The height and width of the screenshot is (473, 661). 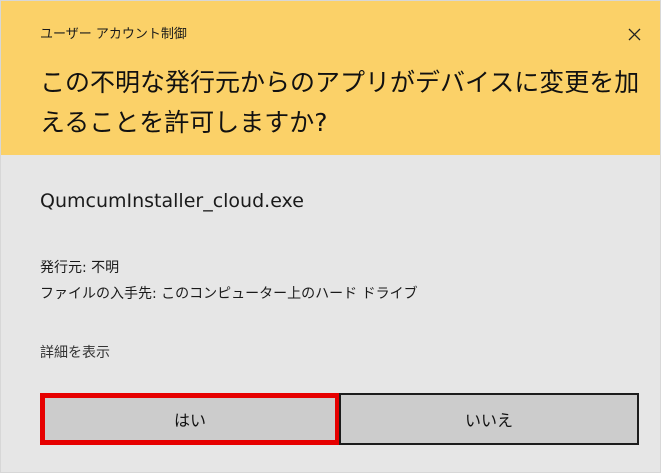 What do you see at coordinates (489, 419) in the screenshot?
I see `no-button: いいえ` at bounding box center [489, 419].